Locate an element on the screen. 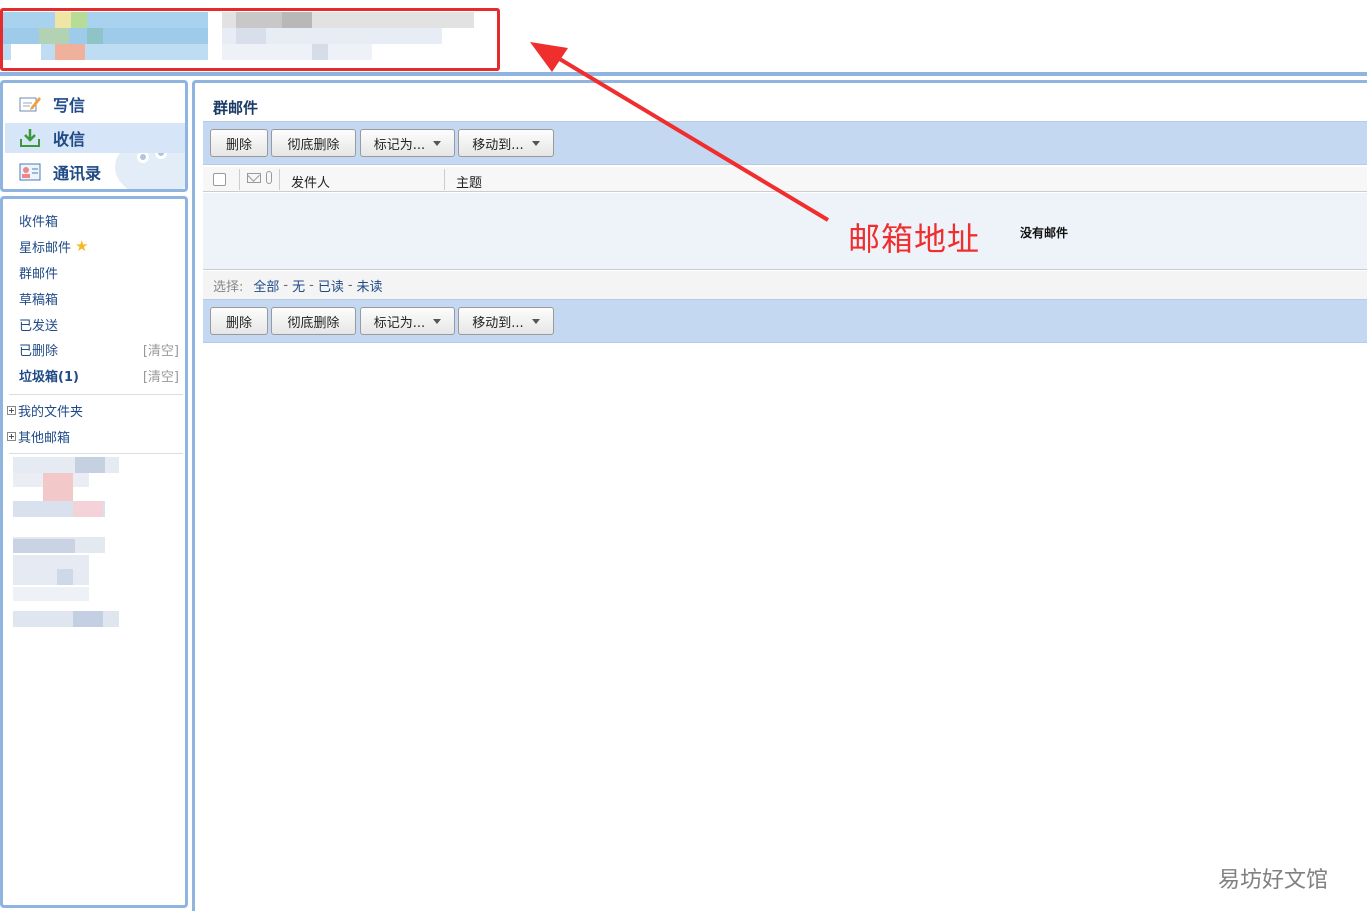 The image size is (1367, 911). watermark: 易坊好文馆 is located at coordinates (1273, 880).